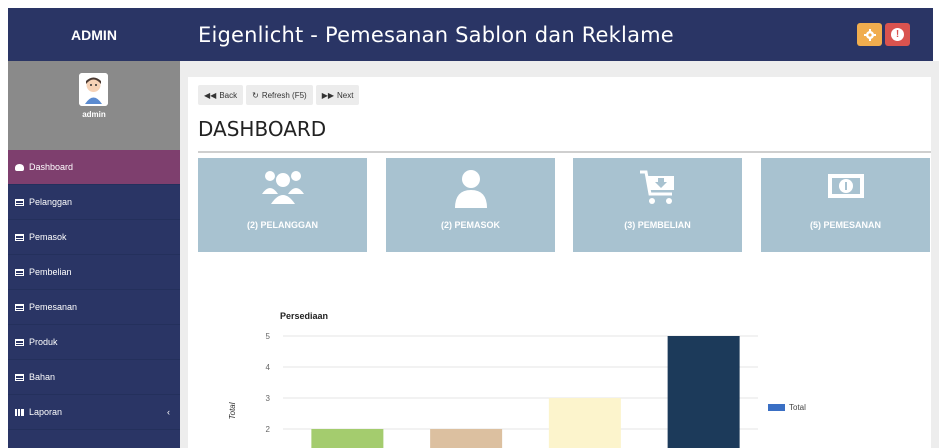 The width and height of the screenshot is (939, 448). What do you see at coordinates (228, 95) in the screenshot?
I see `back-label: Back` at bounding box center [228, 95].